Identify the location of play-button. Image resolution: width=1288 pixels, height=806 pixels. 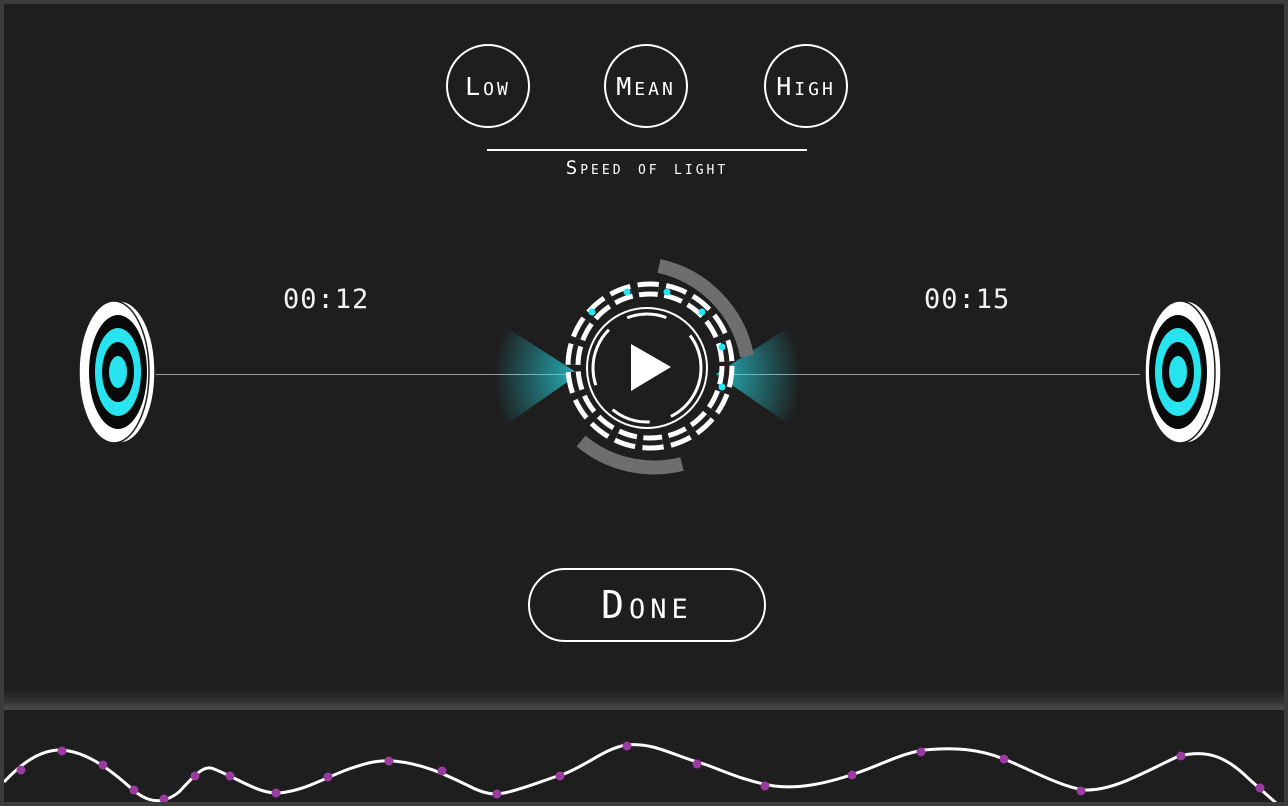
(647, 368).